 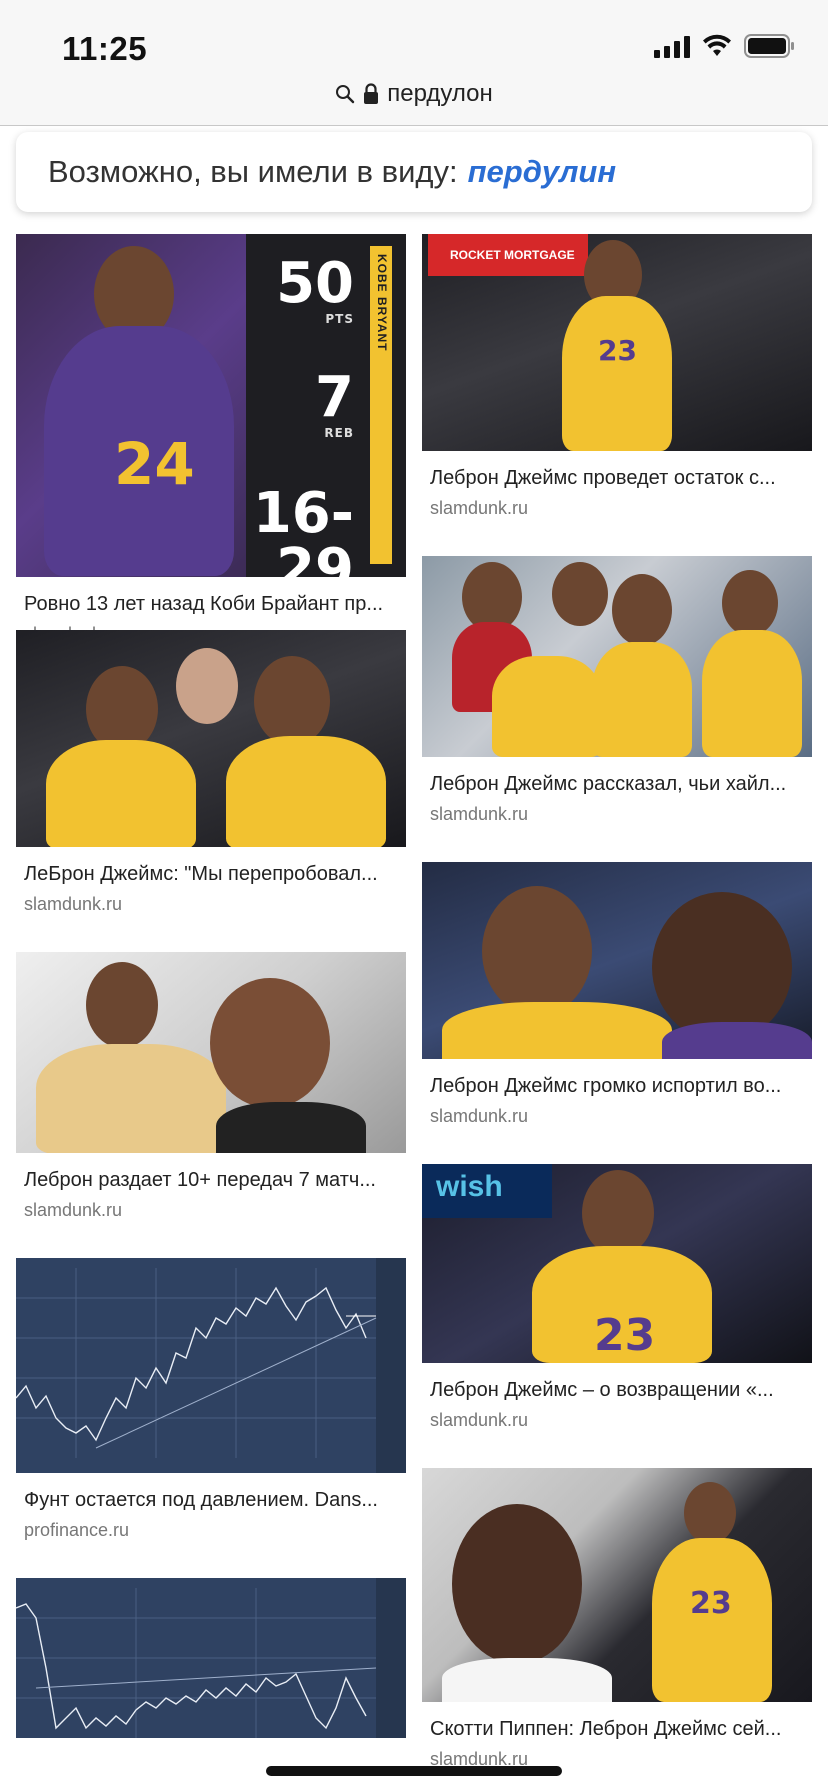 What do you see at coordinates (253, 171) in the screenshot?
I see `suggestion-prefix: Возможно, вы имели в виду:` at bounding box center [253, 171].